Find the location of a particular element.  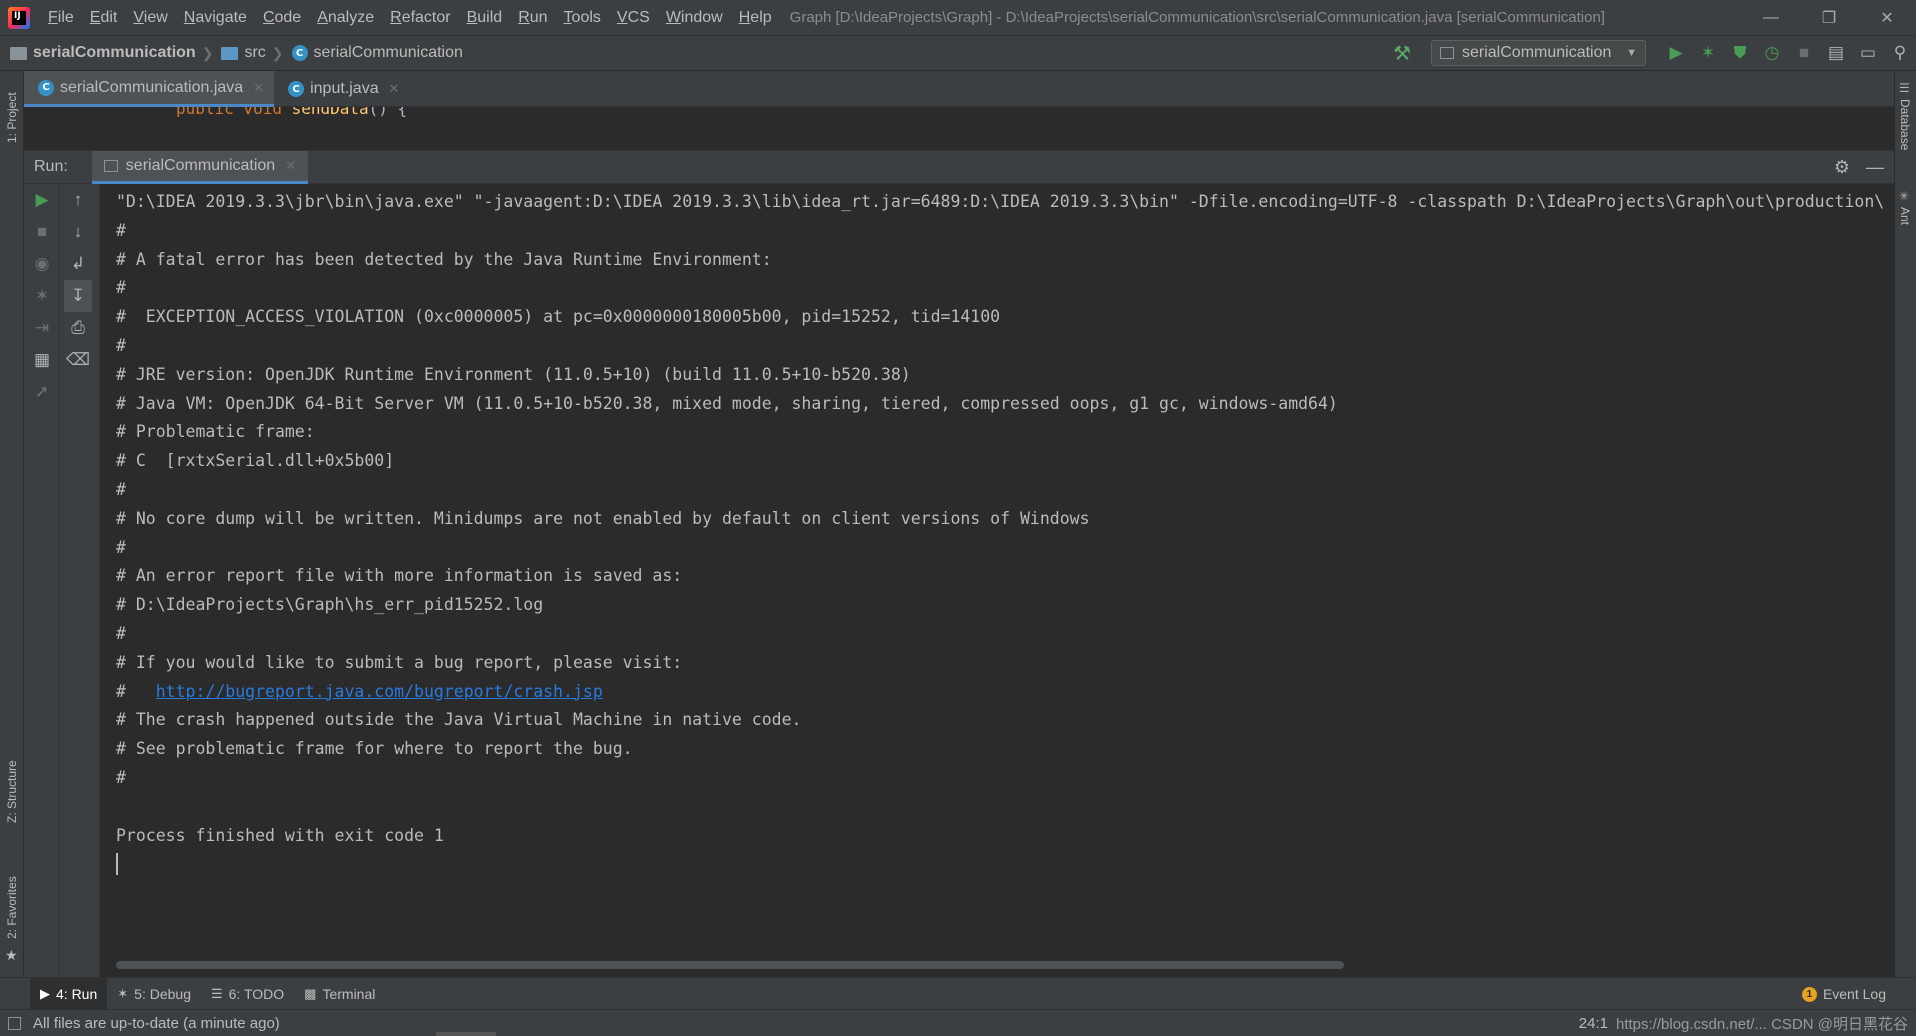

build-hammer-icon: ⚒ is located at coordinates (1402, 53).